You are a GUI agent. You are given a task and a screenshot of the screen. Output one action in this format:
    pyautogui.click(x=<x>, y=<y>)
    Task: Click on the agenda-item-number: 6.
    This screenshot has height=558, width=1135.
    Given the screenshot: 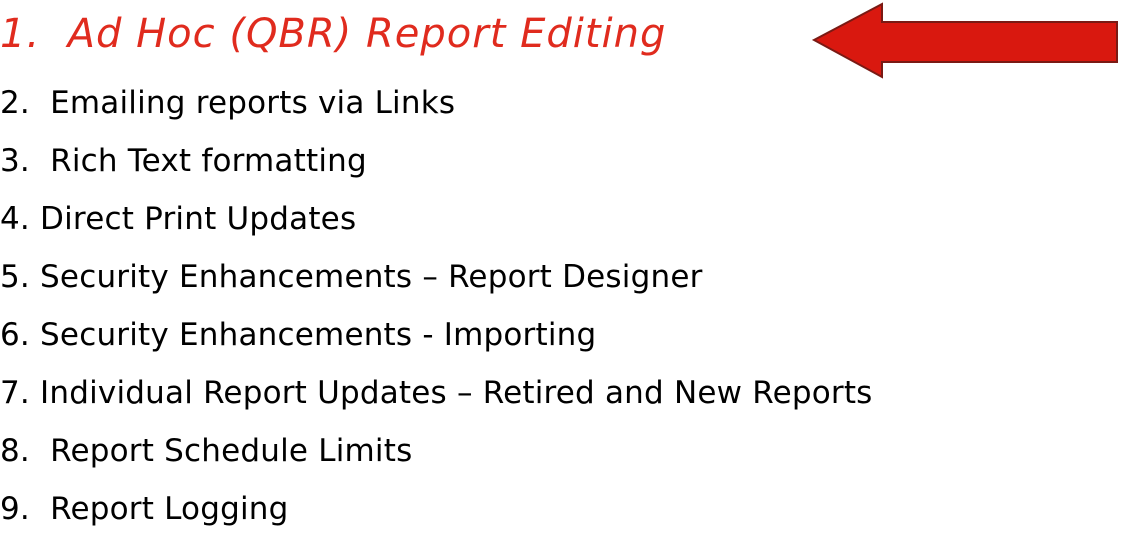 What is the action you would take?
    pyautogui.click(x=15, y=335)
    